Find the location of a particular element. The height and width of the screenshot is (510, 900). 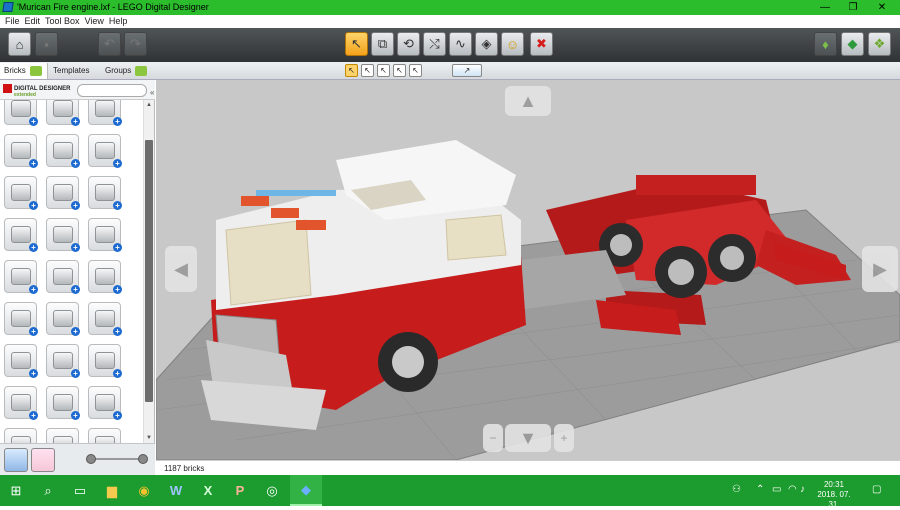

tab-groups: Groups is located at coordinates (127, 71).